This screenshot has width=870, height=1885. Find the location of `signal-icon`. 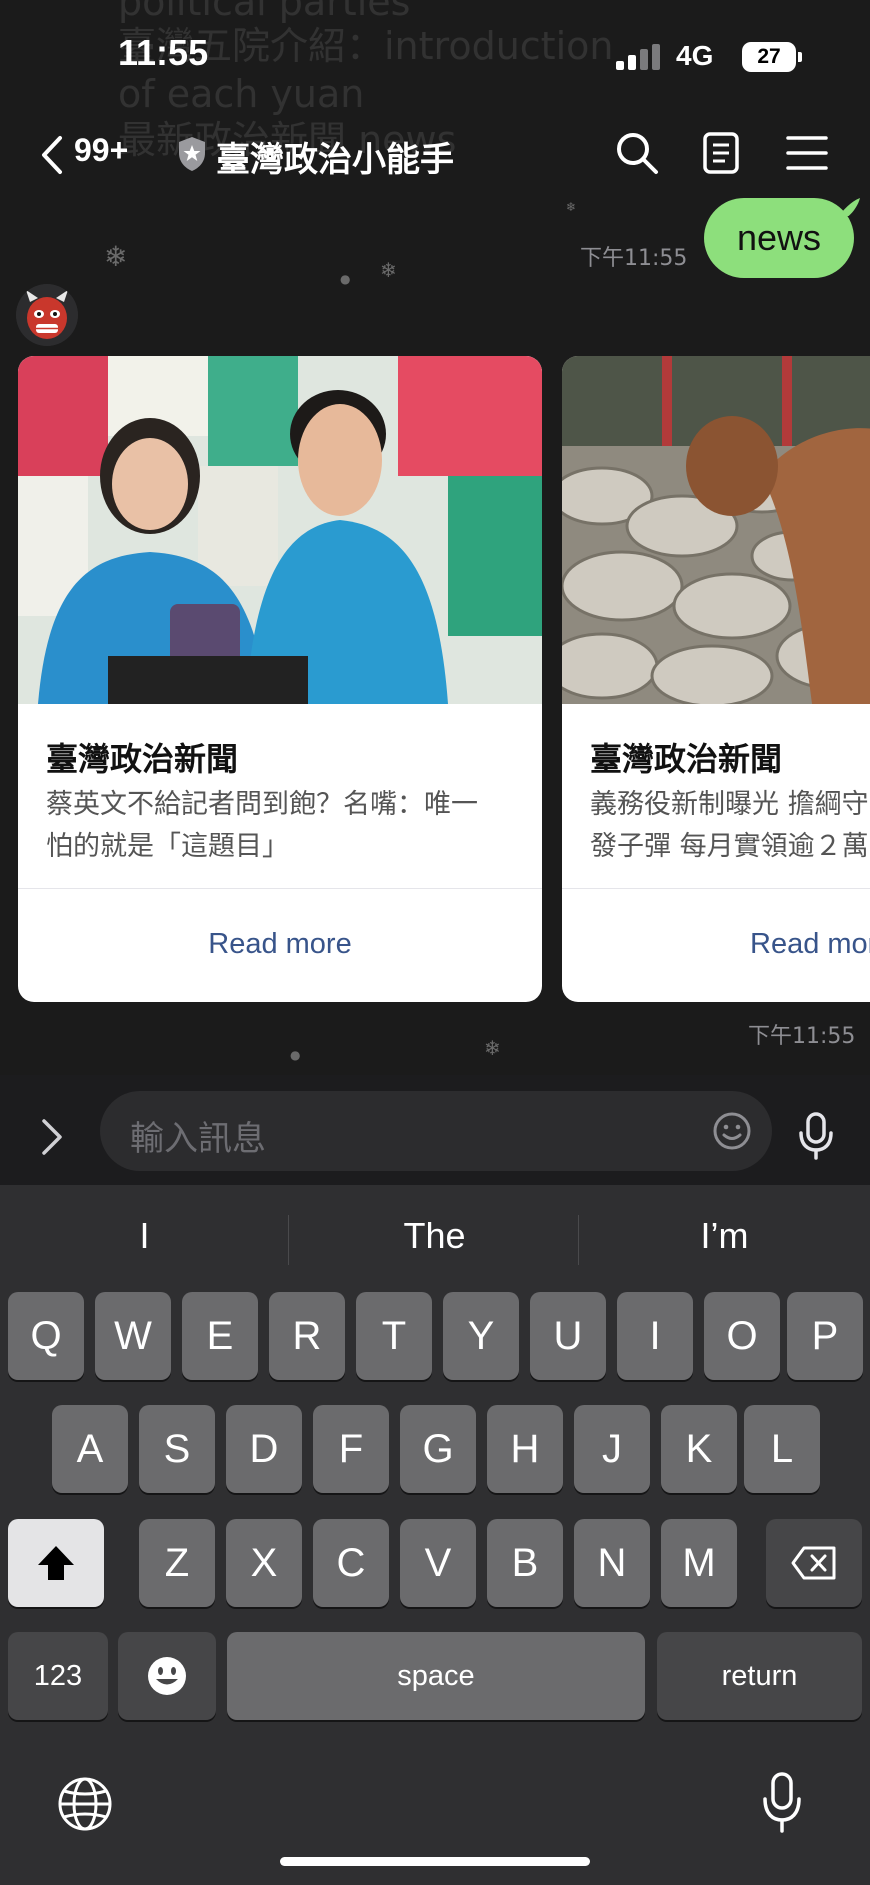

signal-icon is located at coordinates (639, 57).